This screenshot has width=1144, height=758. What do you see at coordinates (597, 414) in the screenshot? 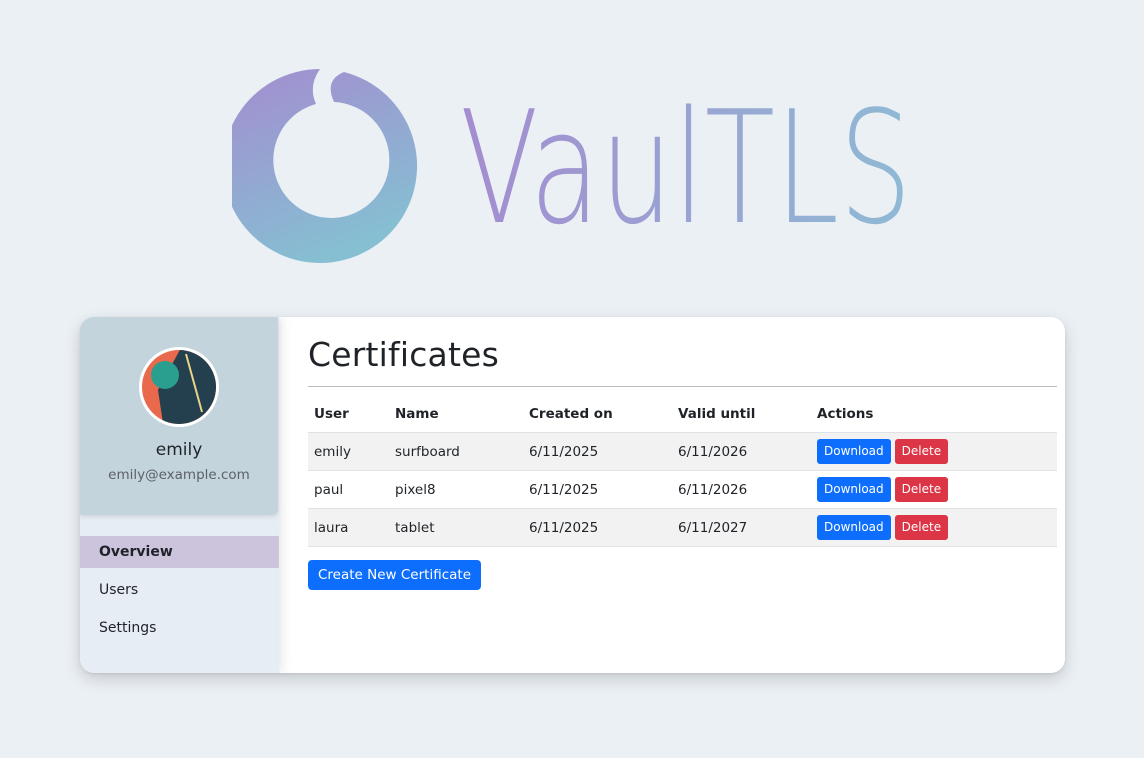
I see `column-header-created: Created on` at bounding box center [597, 414].